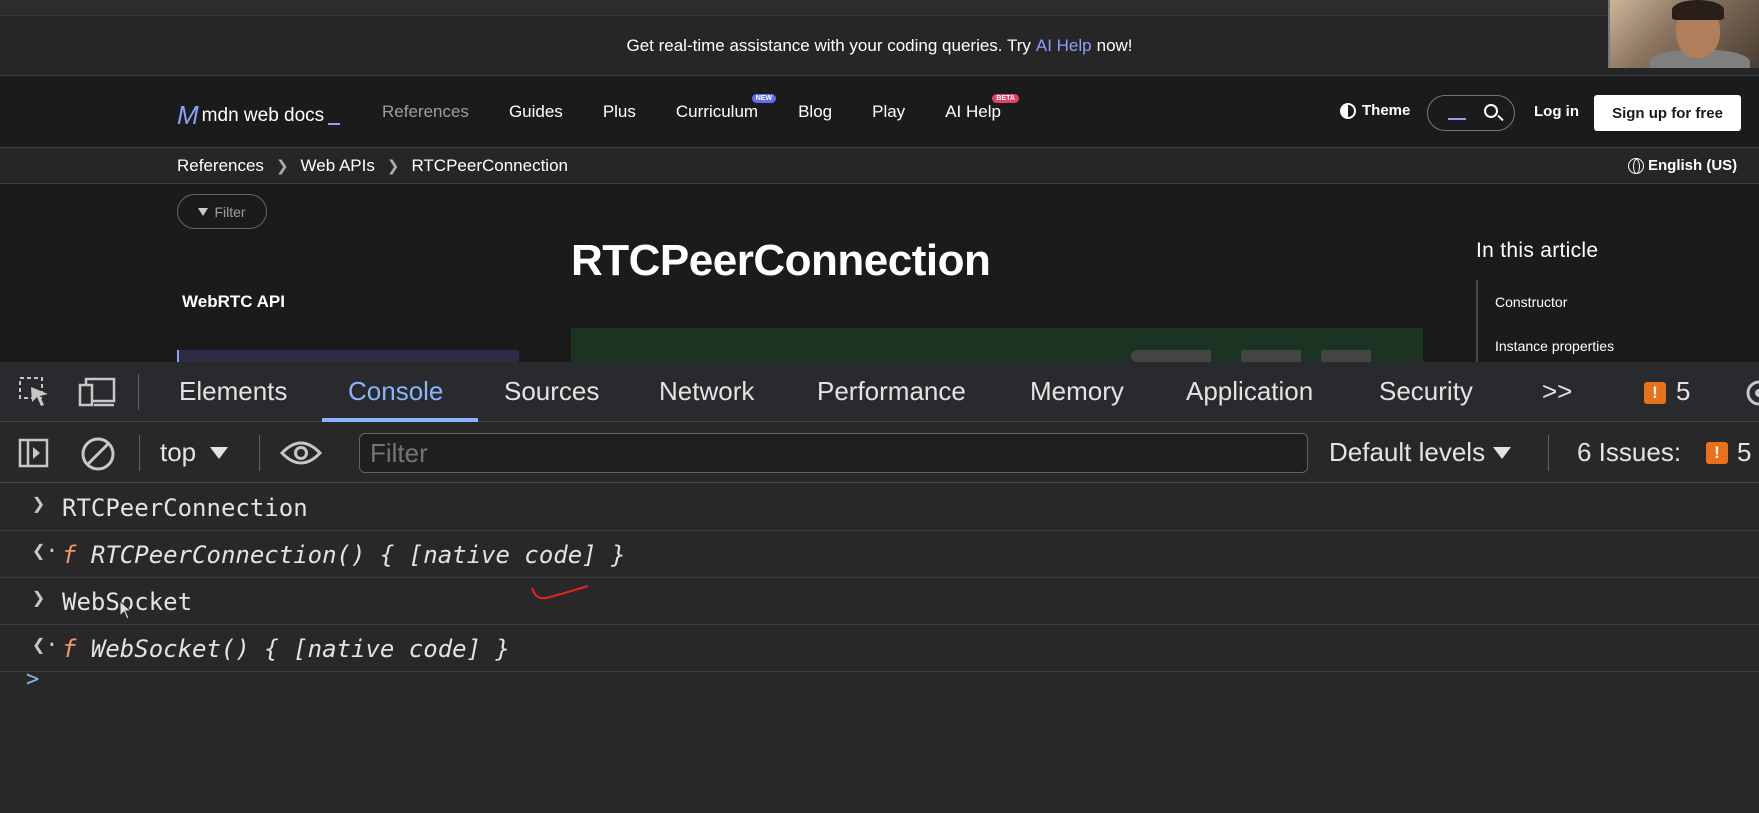 Image resolution: width=1759 pixels, height=813 pixels. Describe the element at coordinates (1114, 45) in the screenshot. I see `banner-text-suffix: now!` at that location.